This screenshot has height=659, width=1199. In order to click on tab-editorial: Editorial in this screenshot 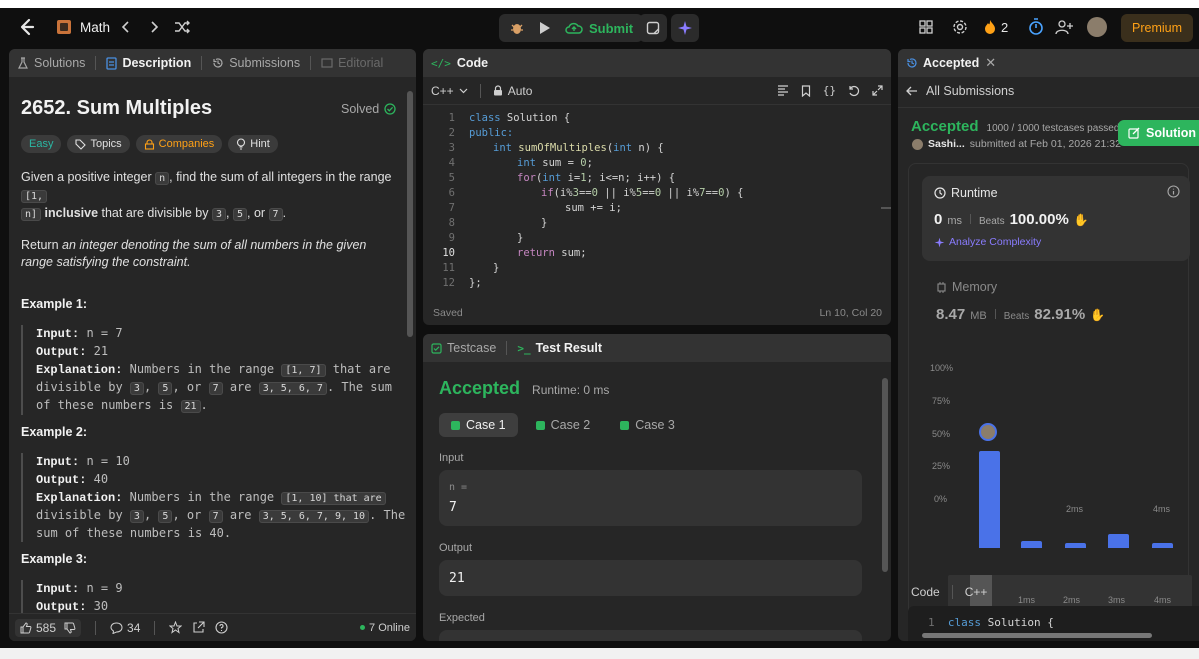, I will do `click(352, 63)`.